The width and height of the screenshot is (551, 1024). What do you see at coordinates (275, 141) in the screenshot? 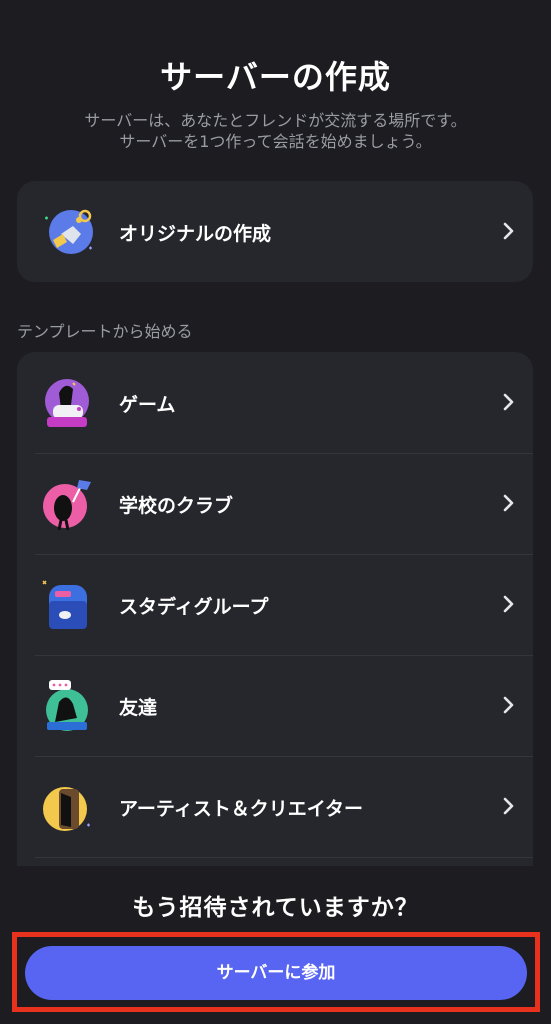
I see `subtitle-line-2: サーバーを1つ作って会話を始めましょう。` at bounding box center [275, 141].